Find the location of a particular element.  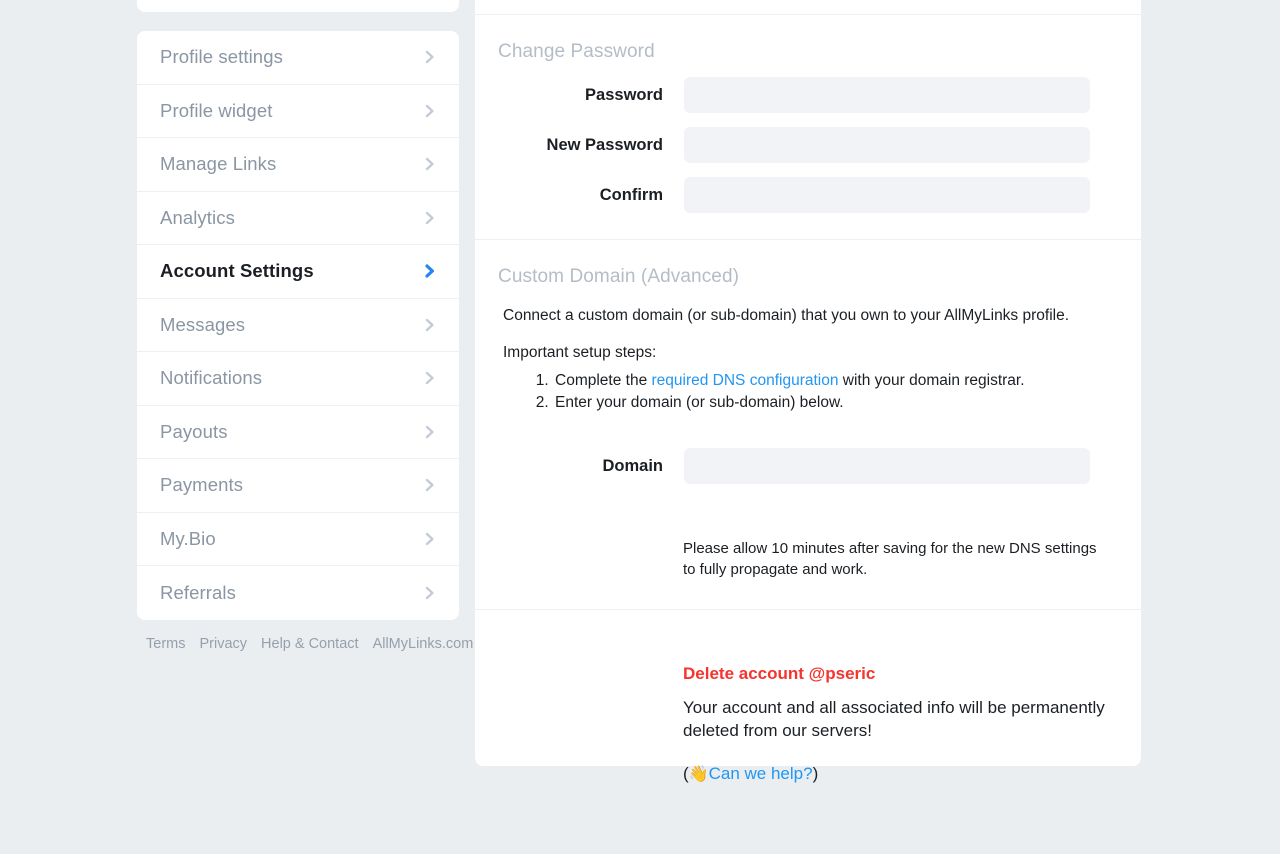

sidebar-item-label: Referrals is located at coordinates (198, 592).